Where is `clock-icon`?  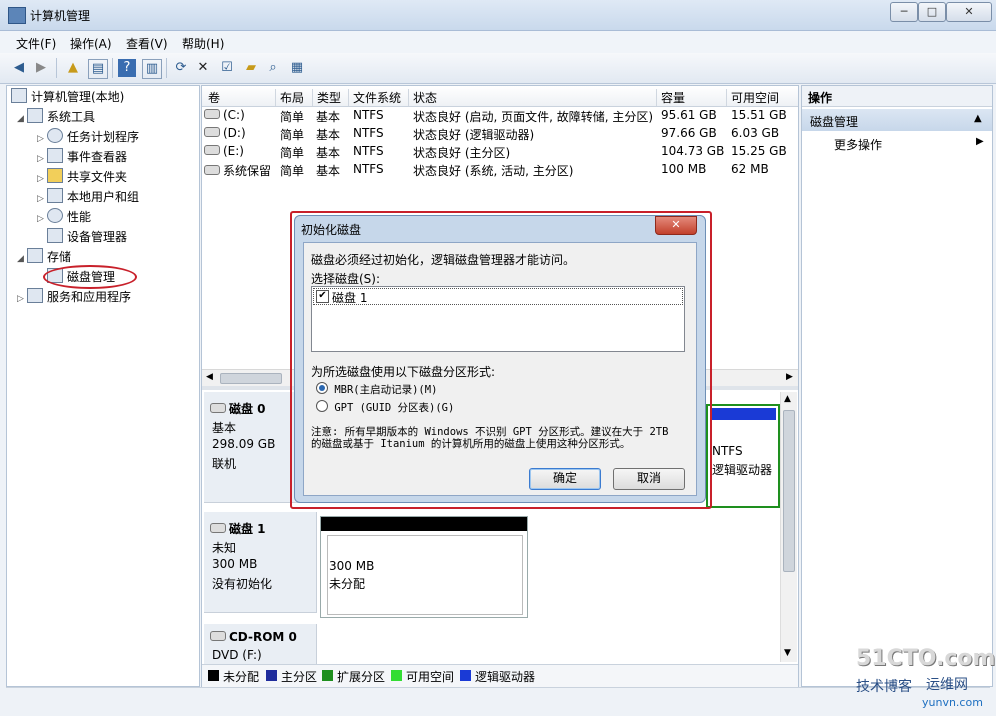
clock-icon is located at coordinates (55, 135).